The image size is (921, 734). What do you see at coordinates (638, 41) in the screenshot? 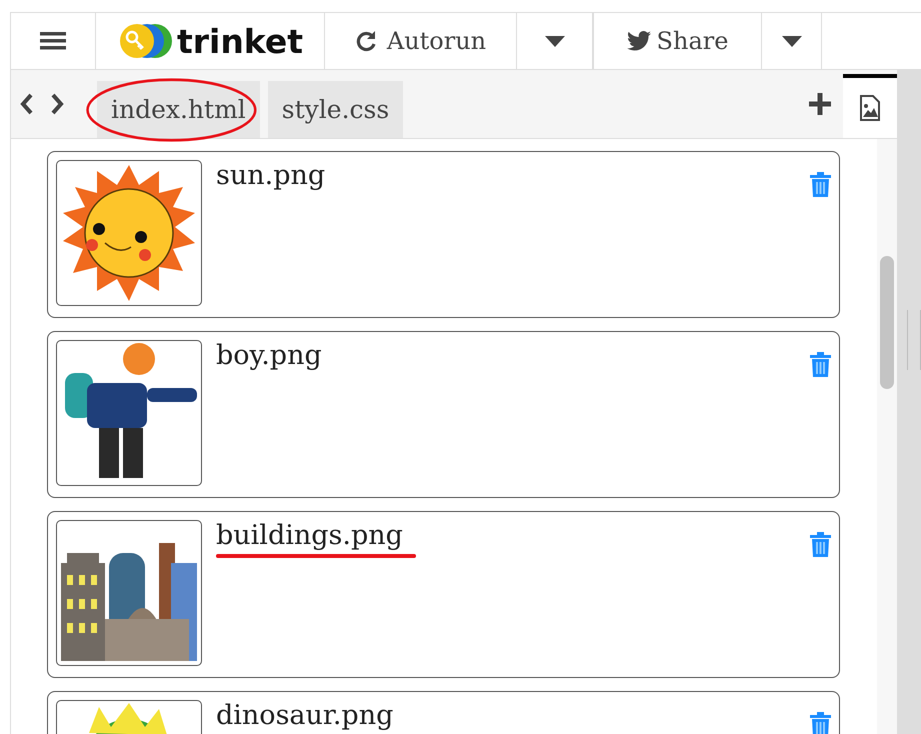
I see `bird-icon` at bounding box center [638, 41].